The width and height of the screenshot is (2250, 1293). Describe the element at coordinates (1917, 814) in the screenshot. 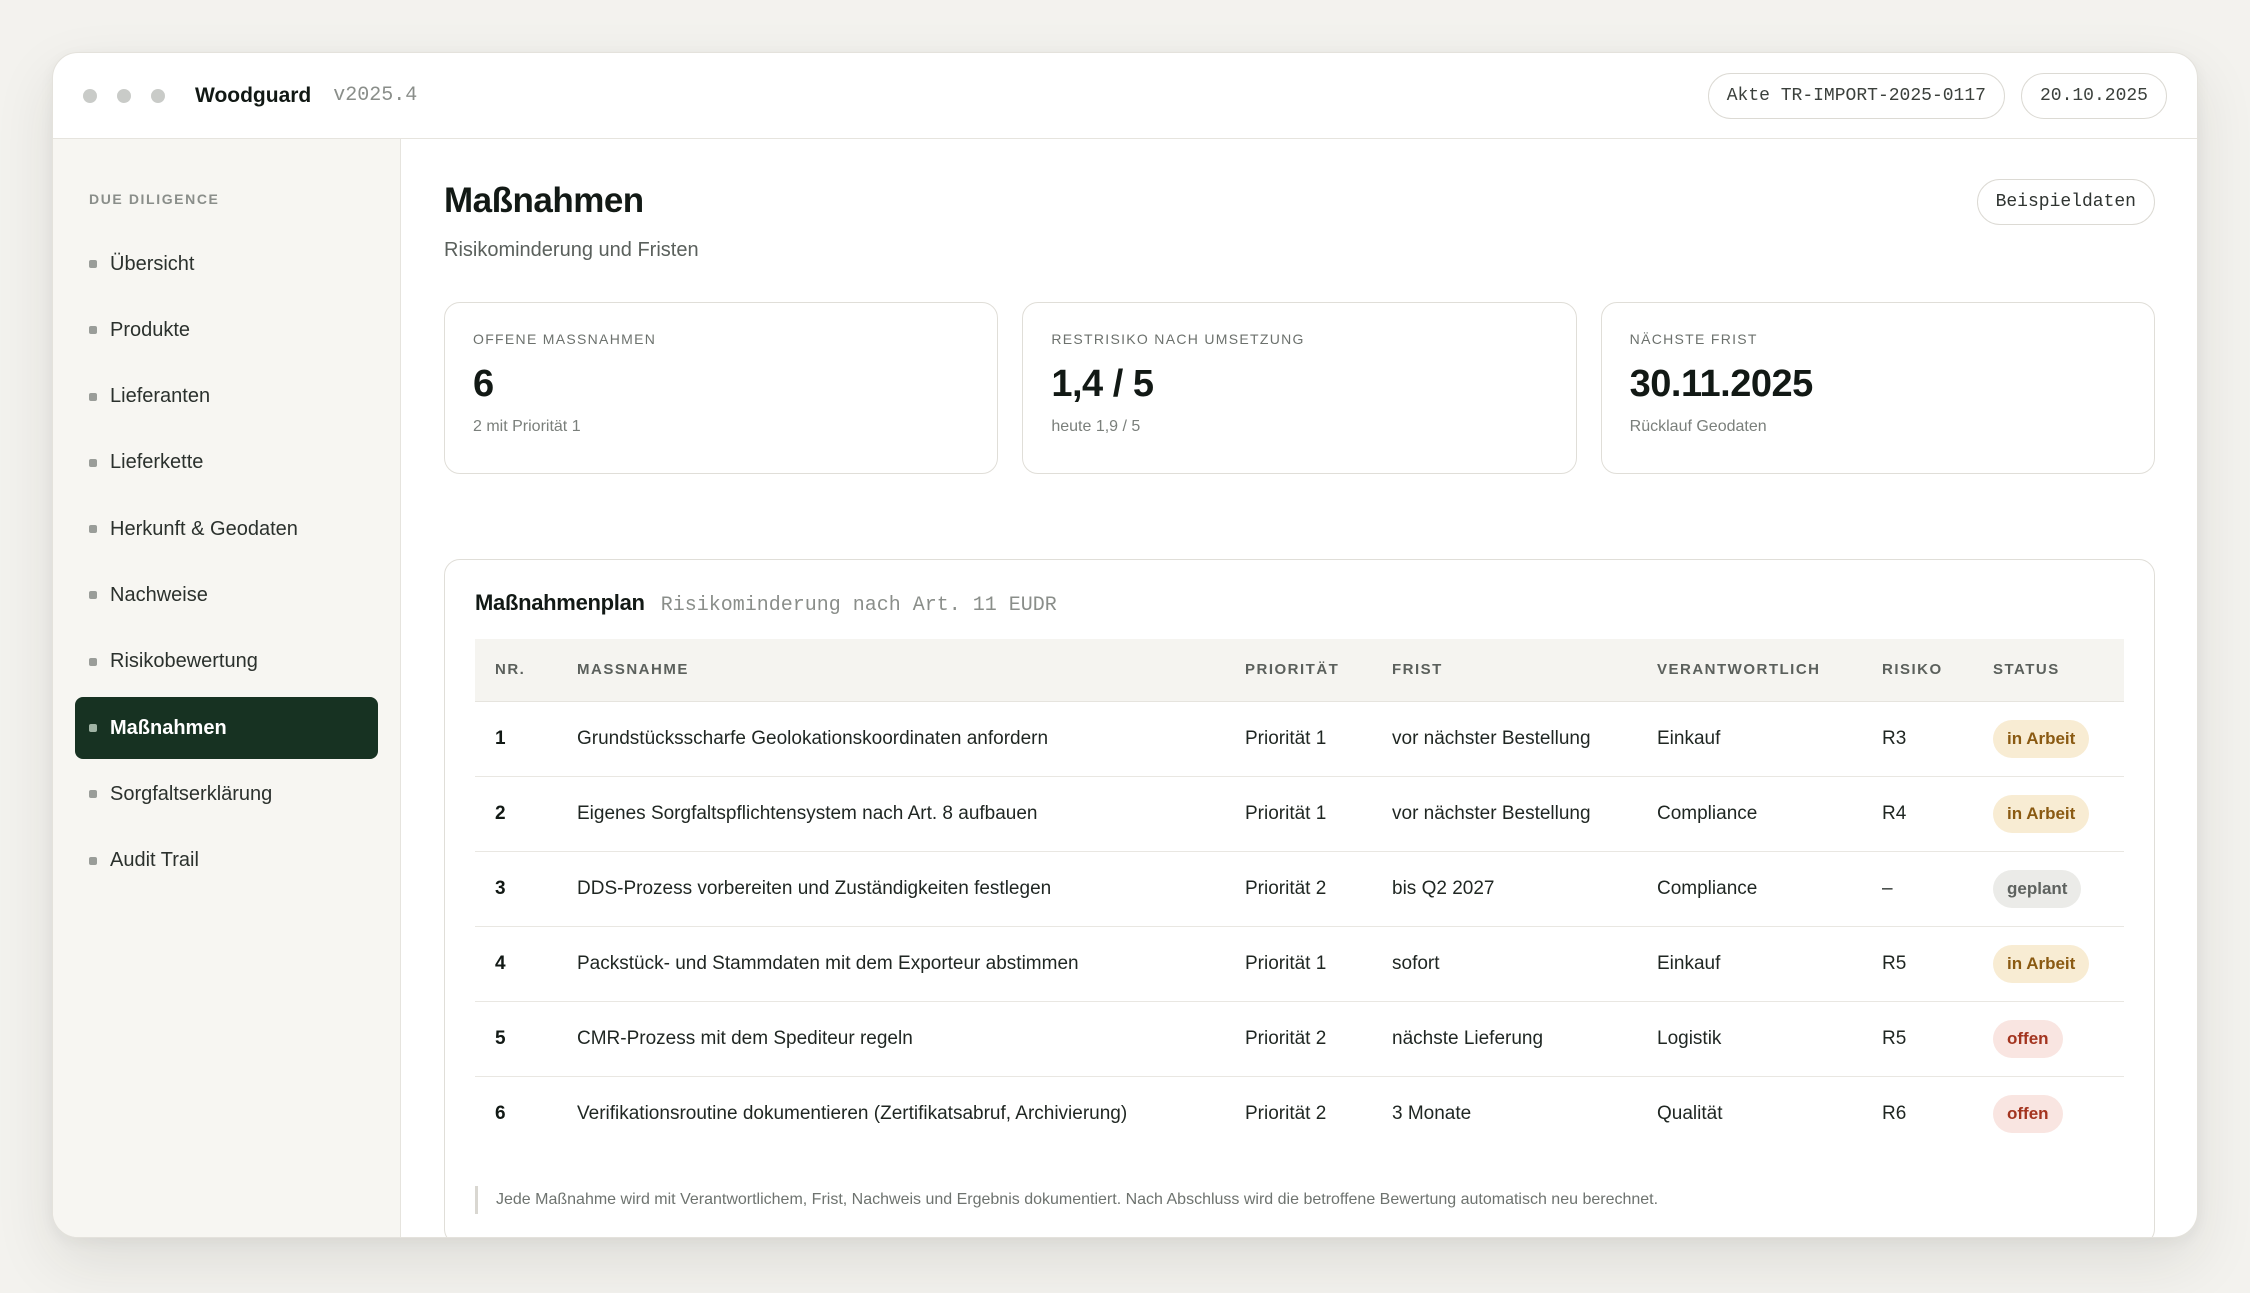

I see `cell-risk: R4` at that location.